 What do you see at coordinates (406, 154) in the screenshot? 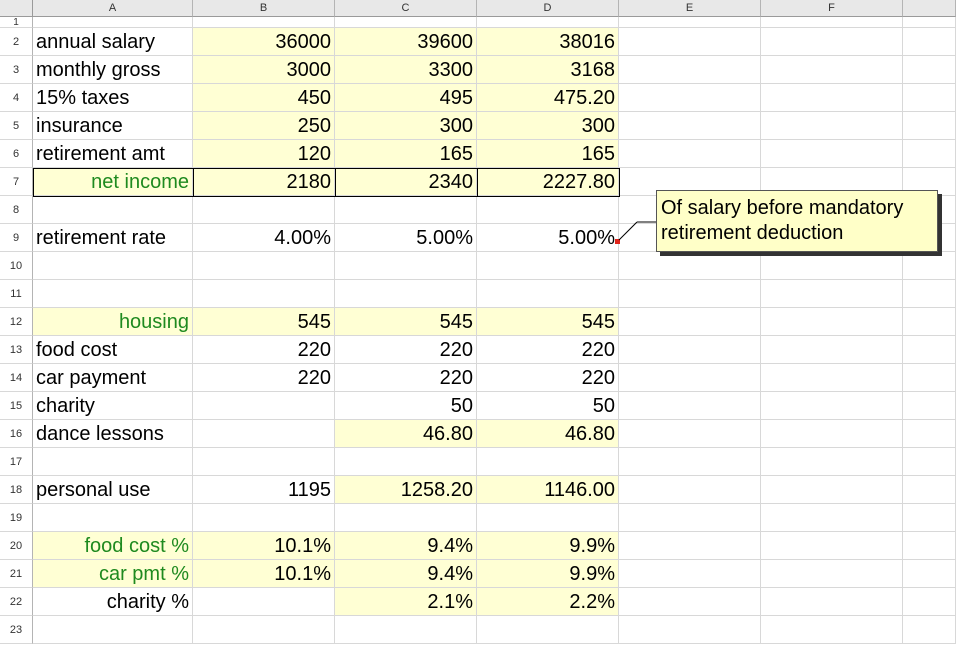
I see `cell-c6: 165` at bounding box center [406, 154].